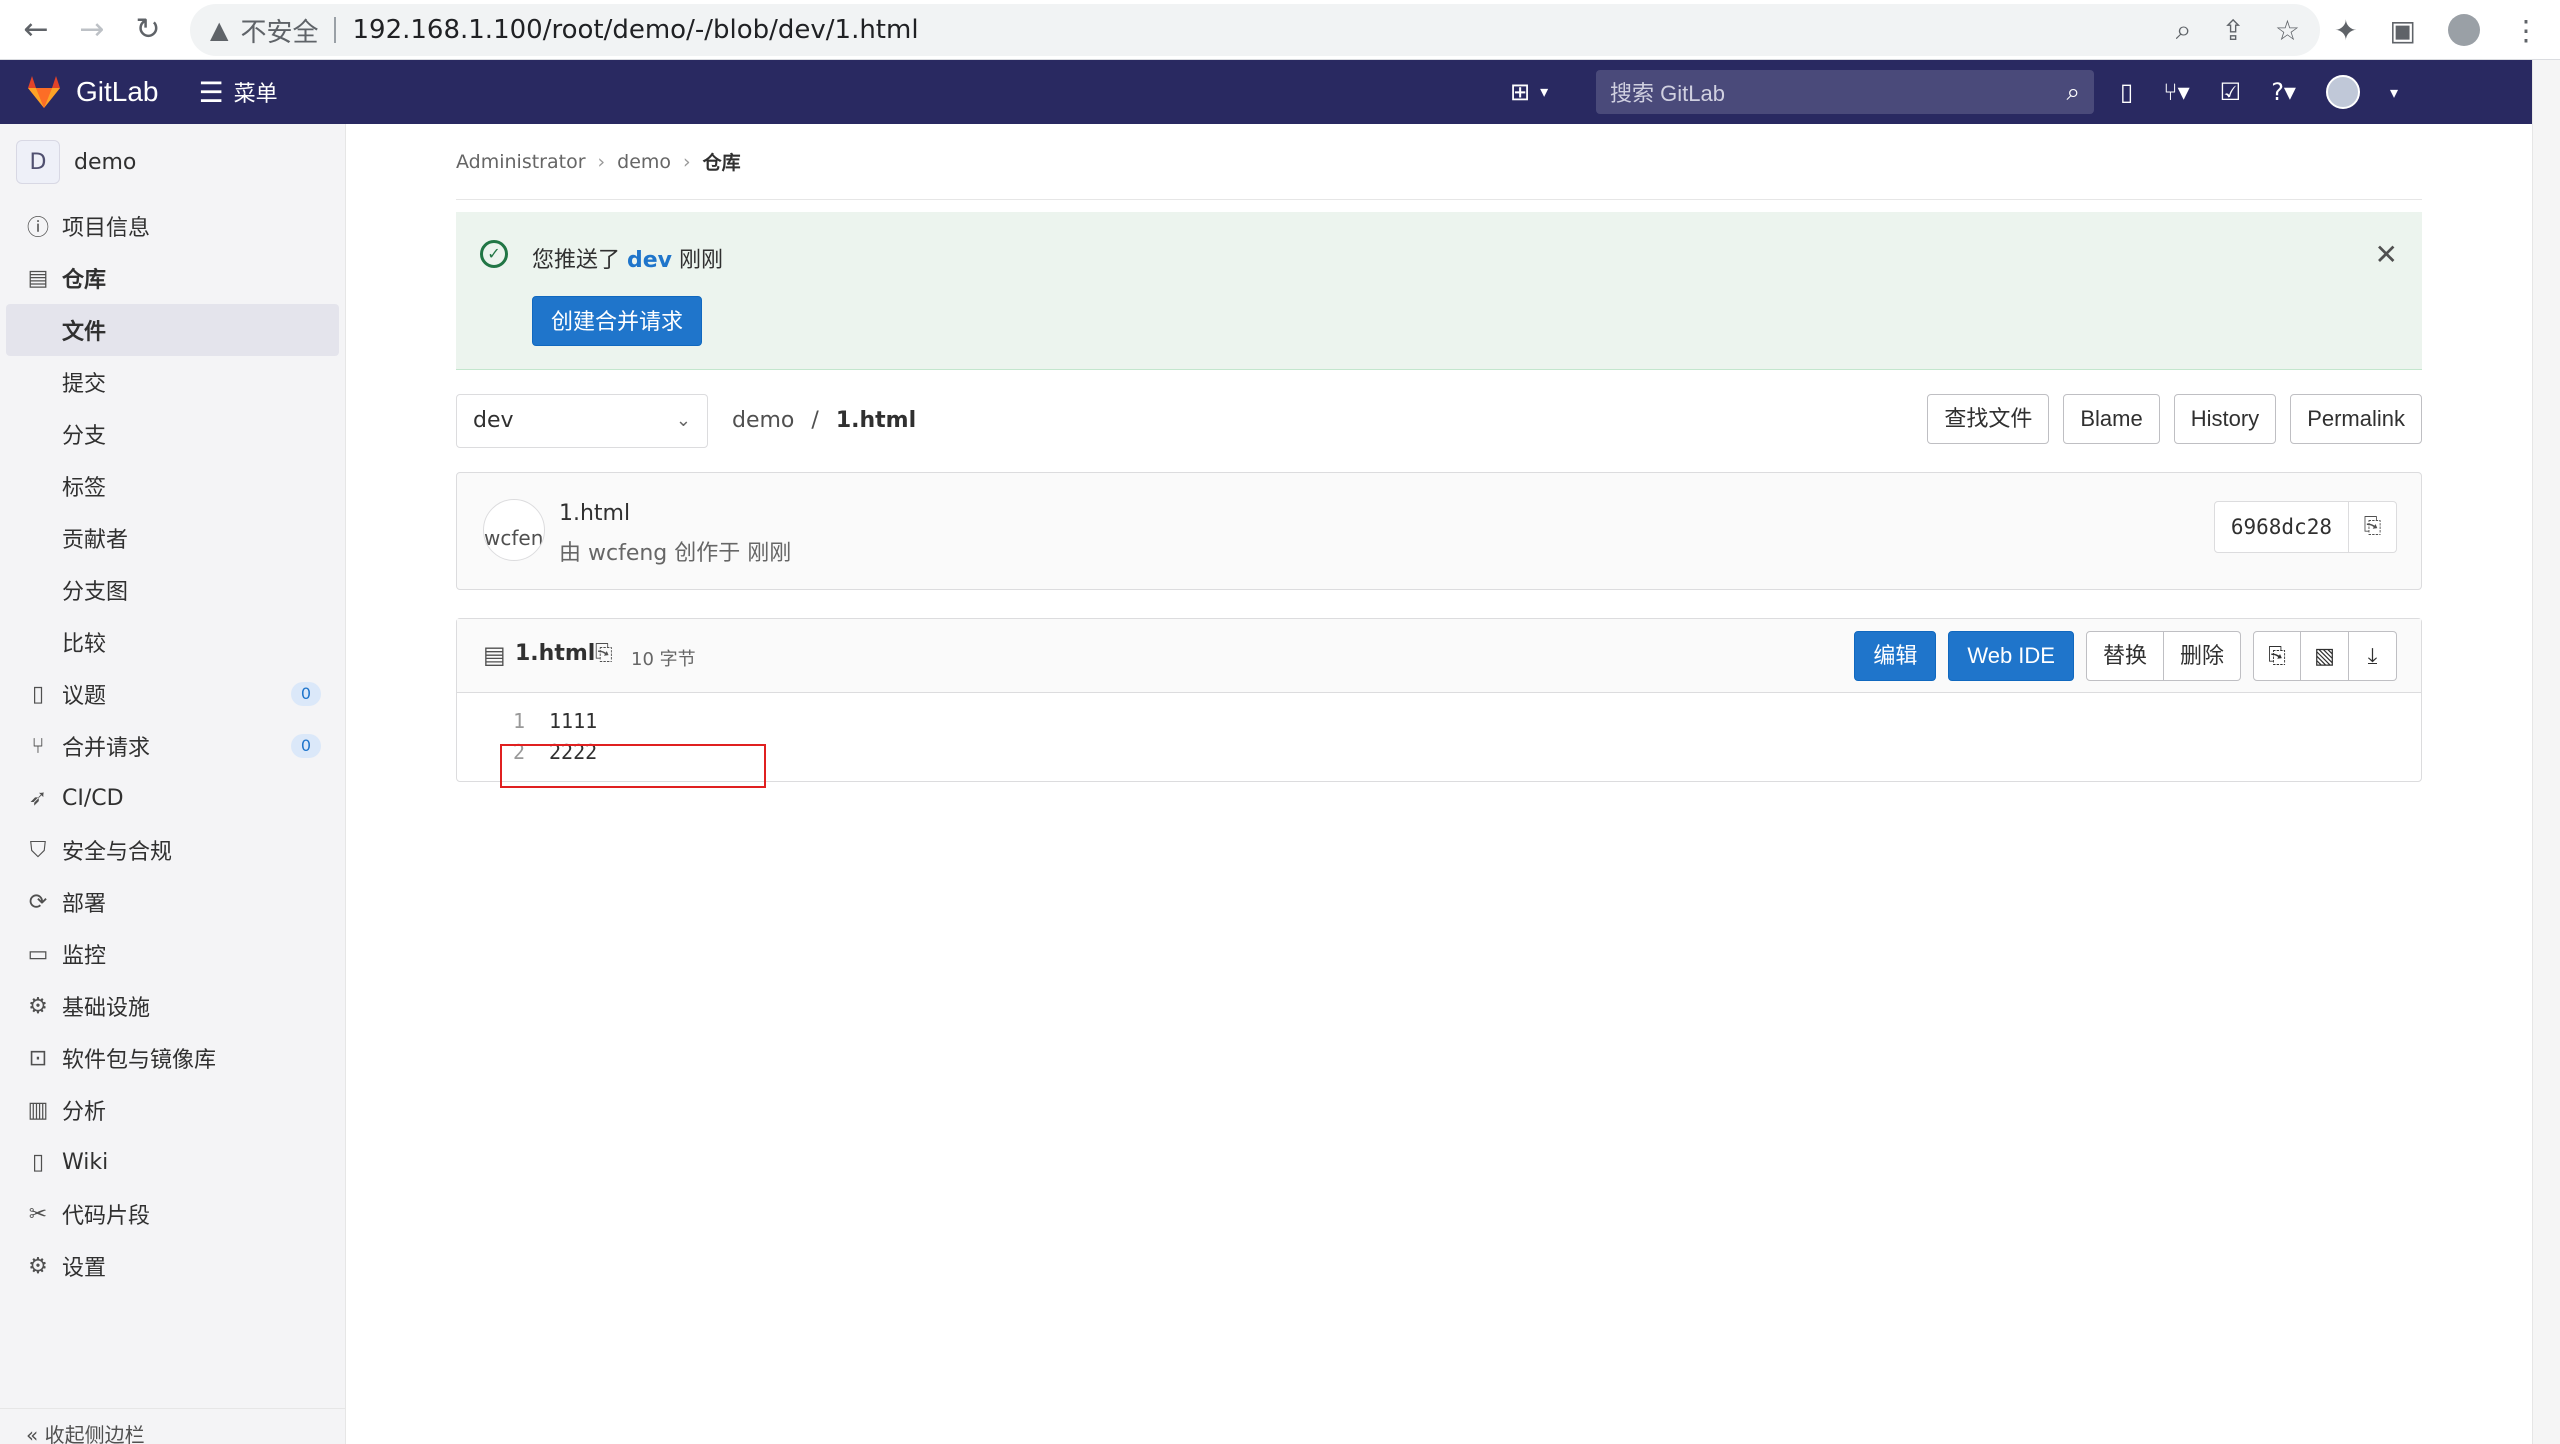 The width and height of the screenshot is (2560, 1444). What do you see at coordinates (1529, 92) in the screenshot?
I see `new-item-dropdown: ⊞ ▾` at bounding box center [1529, 92].